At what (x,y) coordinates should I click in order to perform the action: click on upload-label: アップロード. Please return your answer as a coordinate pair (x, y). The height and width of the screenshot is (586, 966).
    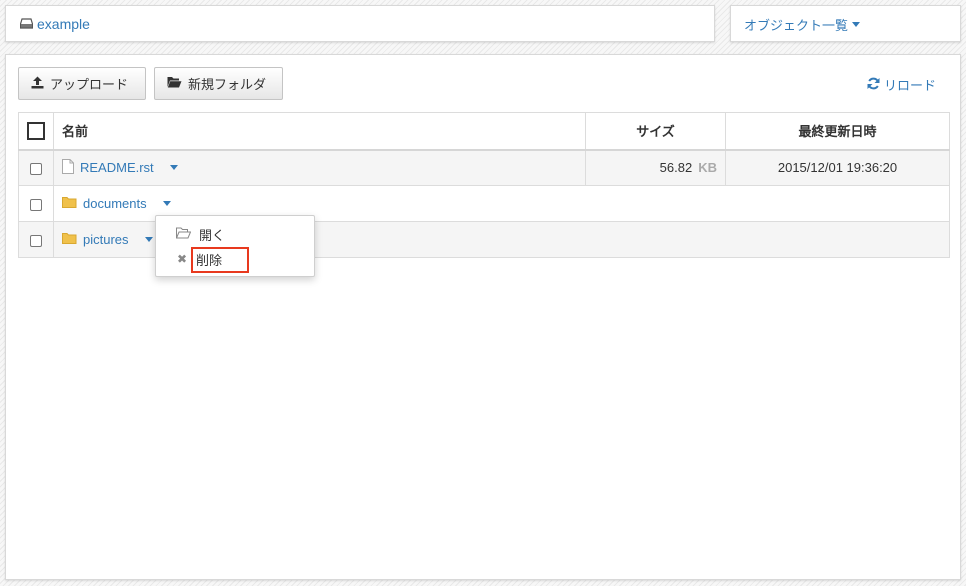
    Looking at the image, I should click on (89, 84).